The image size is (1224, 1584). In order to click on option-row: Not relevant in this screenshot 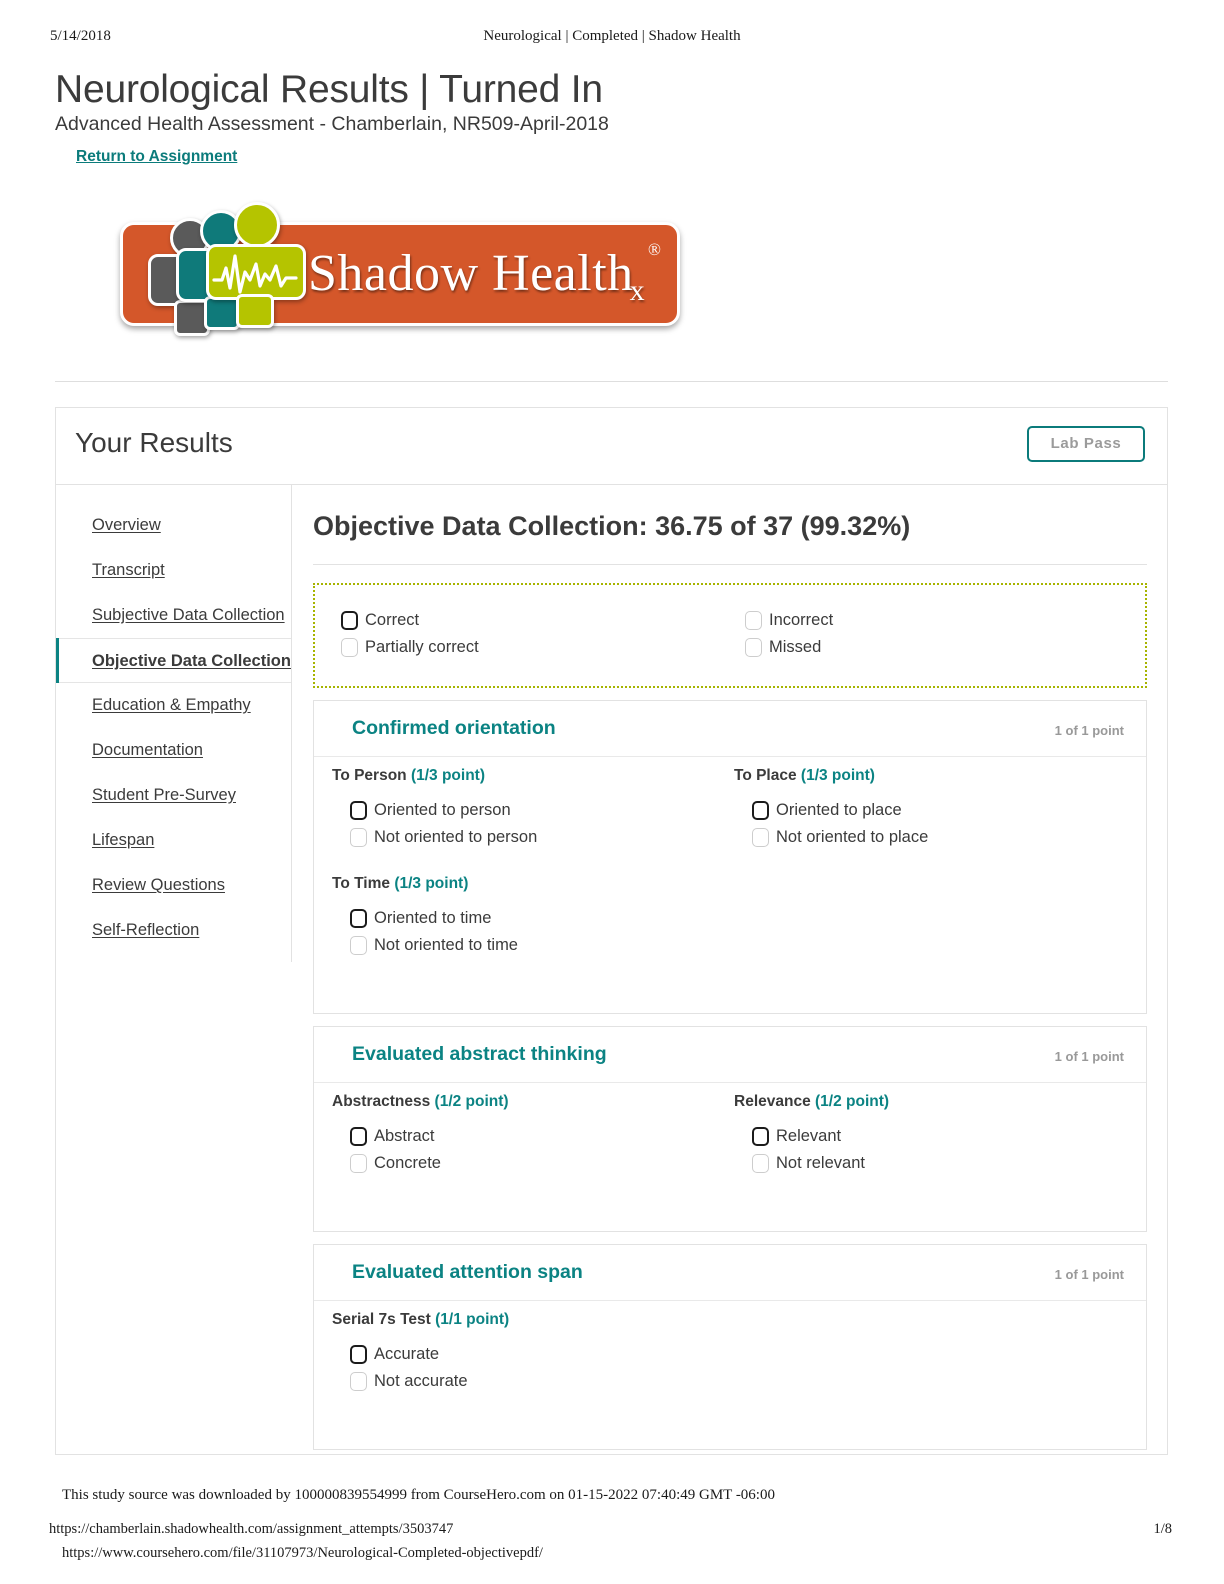, I will do `click(820, 1163)`.